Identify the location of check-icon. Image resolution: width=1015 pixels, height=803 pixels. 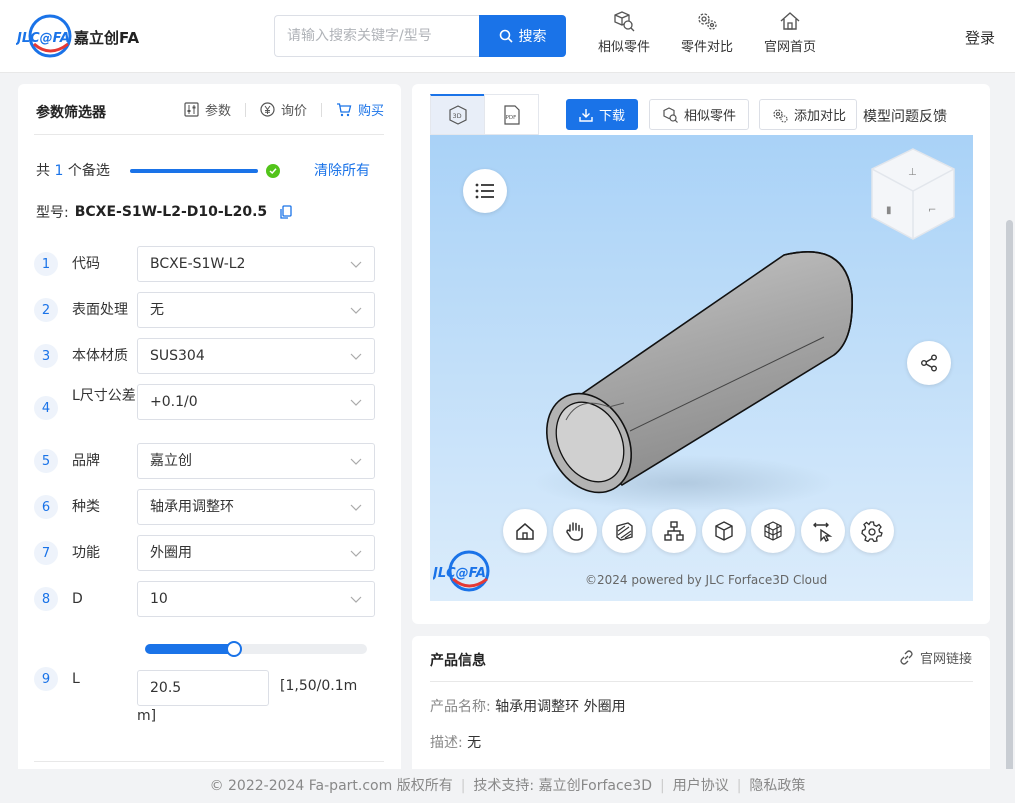
(273, 171).